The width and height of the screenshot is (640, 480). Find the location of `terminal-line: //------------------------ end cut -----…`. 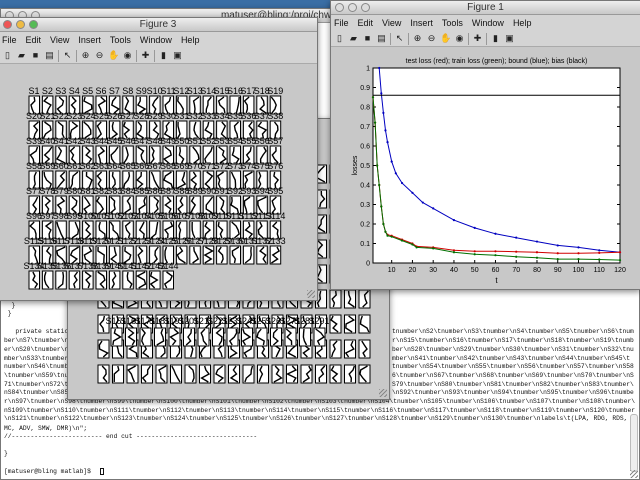

terminal-line: //------------------------ end cut -----… is located at coordinates (131, 436).